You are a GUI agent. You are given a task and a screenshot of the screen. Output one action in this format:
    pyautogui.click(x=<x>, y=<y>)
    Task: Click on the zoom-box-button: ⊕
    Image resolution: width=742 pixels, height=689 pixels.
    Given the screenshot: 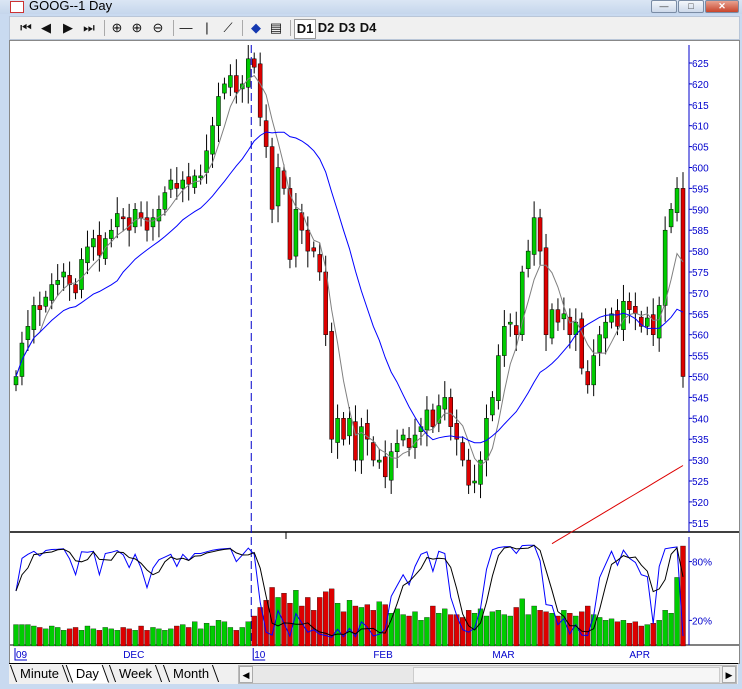 What is the action you would take?
    pyautogui.click(x=117, y=28)
    